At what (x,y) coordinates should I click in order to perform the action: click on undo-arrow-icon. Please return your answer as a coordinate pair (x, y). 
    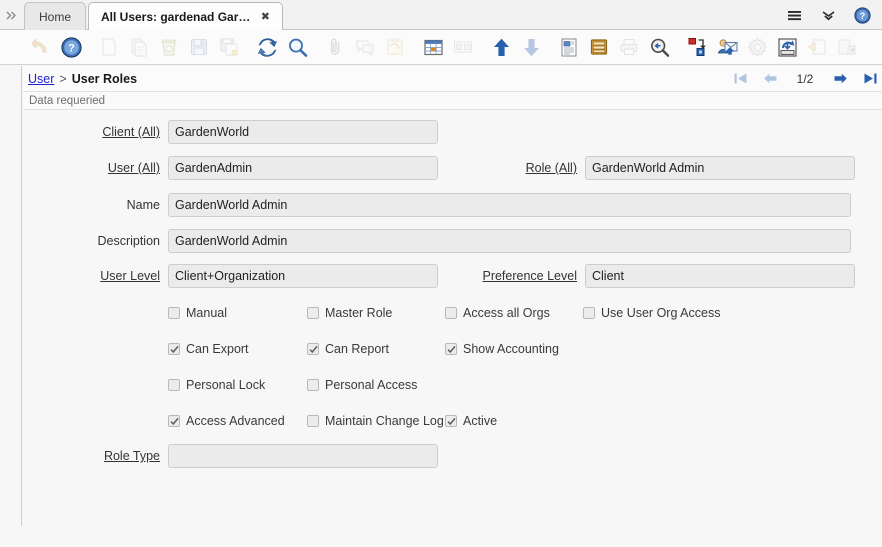
    Looking at the image, I should click on (39, 45).